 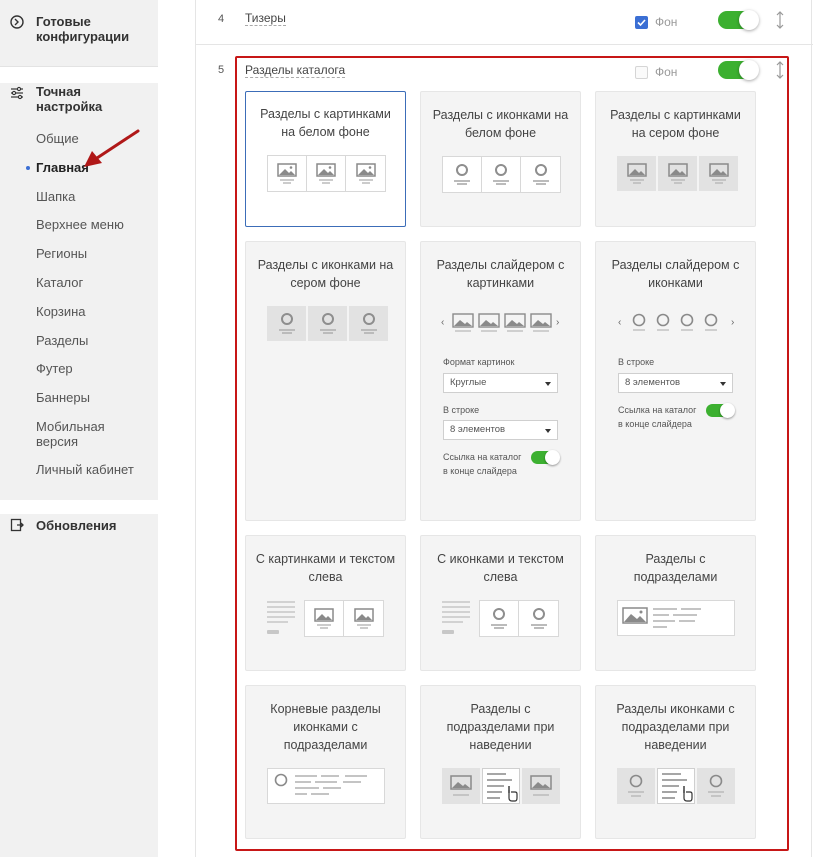 What do you see at coordinates (326, 786) in the screenshot?
I see `icon-with-list-icon` at bounding box center [326, 786].